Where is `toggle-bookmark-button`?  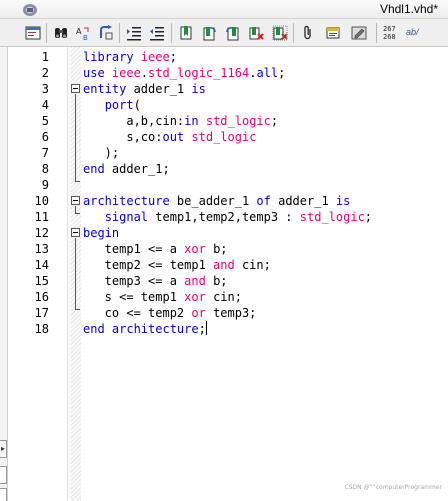
toggle-bookmark-button is located at coordinates (186, 33).